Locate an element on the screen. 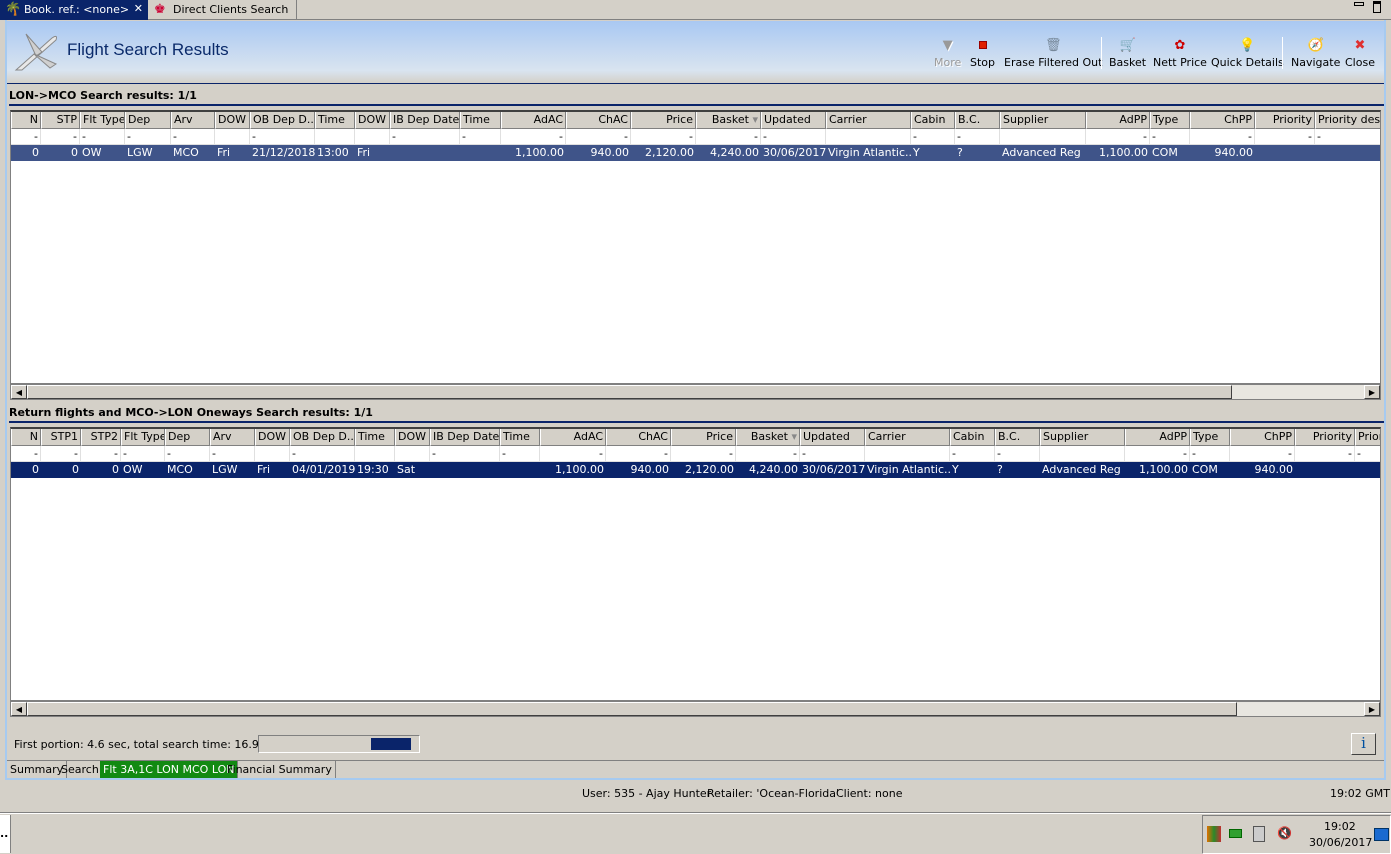  quick-details-button: 💡 Quick Details is located at coordinates (1247, 53).